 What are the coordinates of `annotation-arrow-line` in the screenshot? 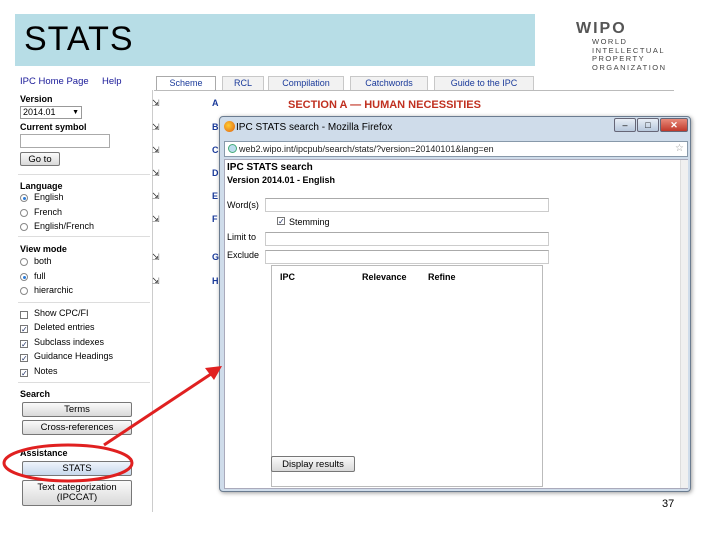 It's located at (159, 408).